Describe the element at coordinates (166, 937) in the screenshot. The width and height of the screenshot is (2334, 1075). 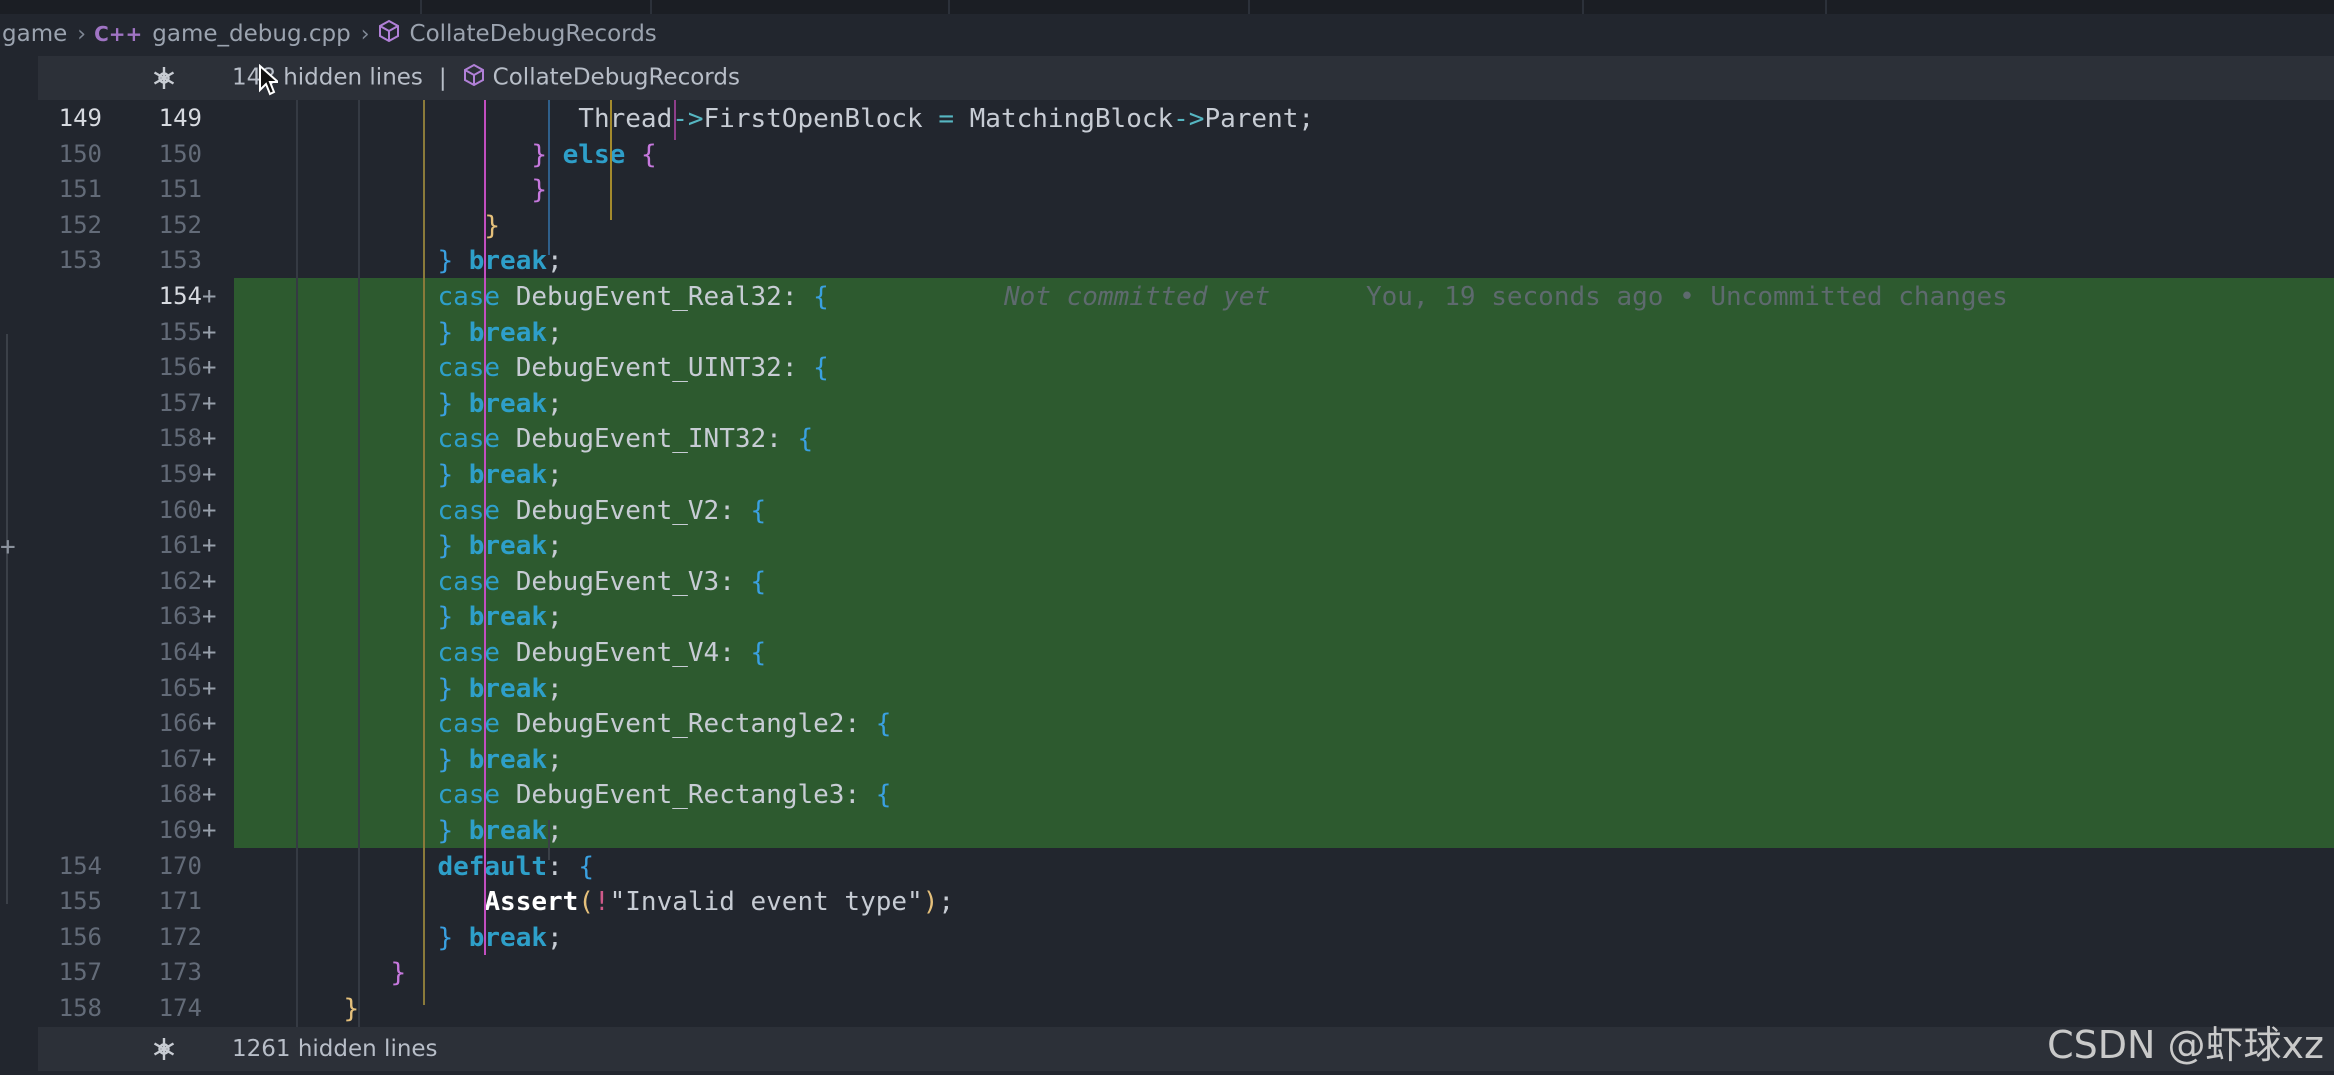
I see `new-line-number: 172` at that location.